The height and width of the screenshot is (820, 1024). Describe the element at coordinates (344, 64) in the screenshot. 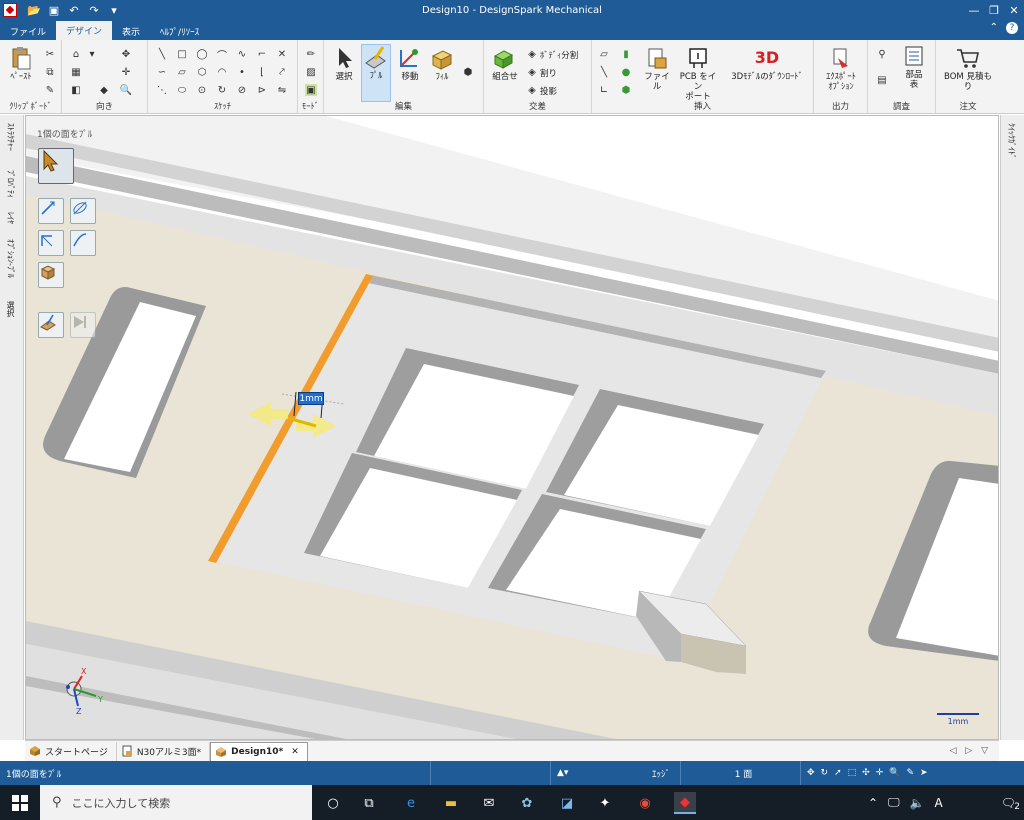

I see `select-button: 選択` at that location.